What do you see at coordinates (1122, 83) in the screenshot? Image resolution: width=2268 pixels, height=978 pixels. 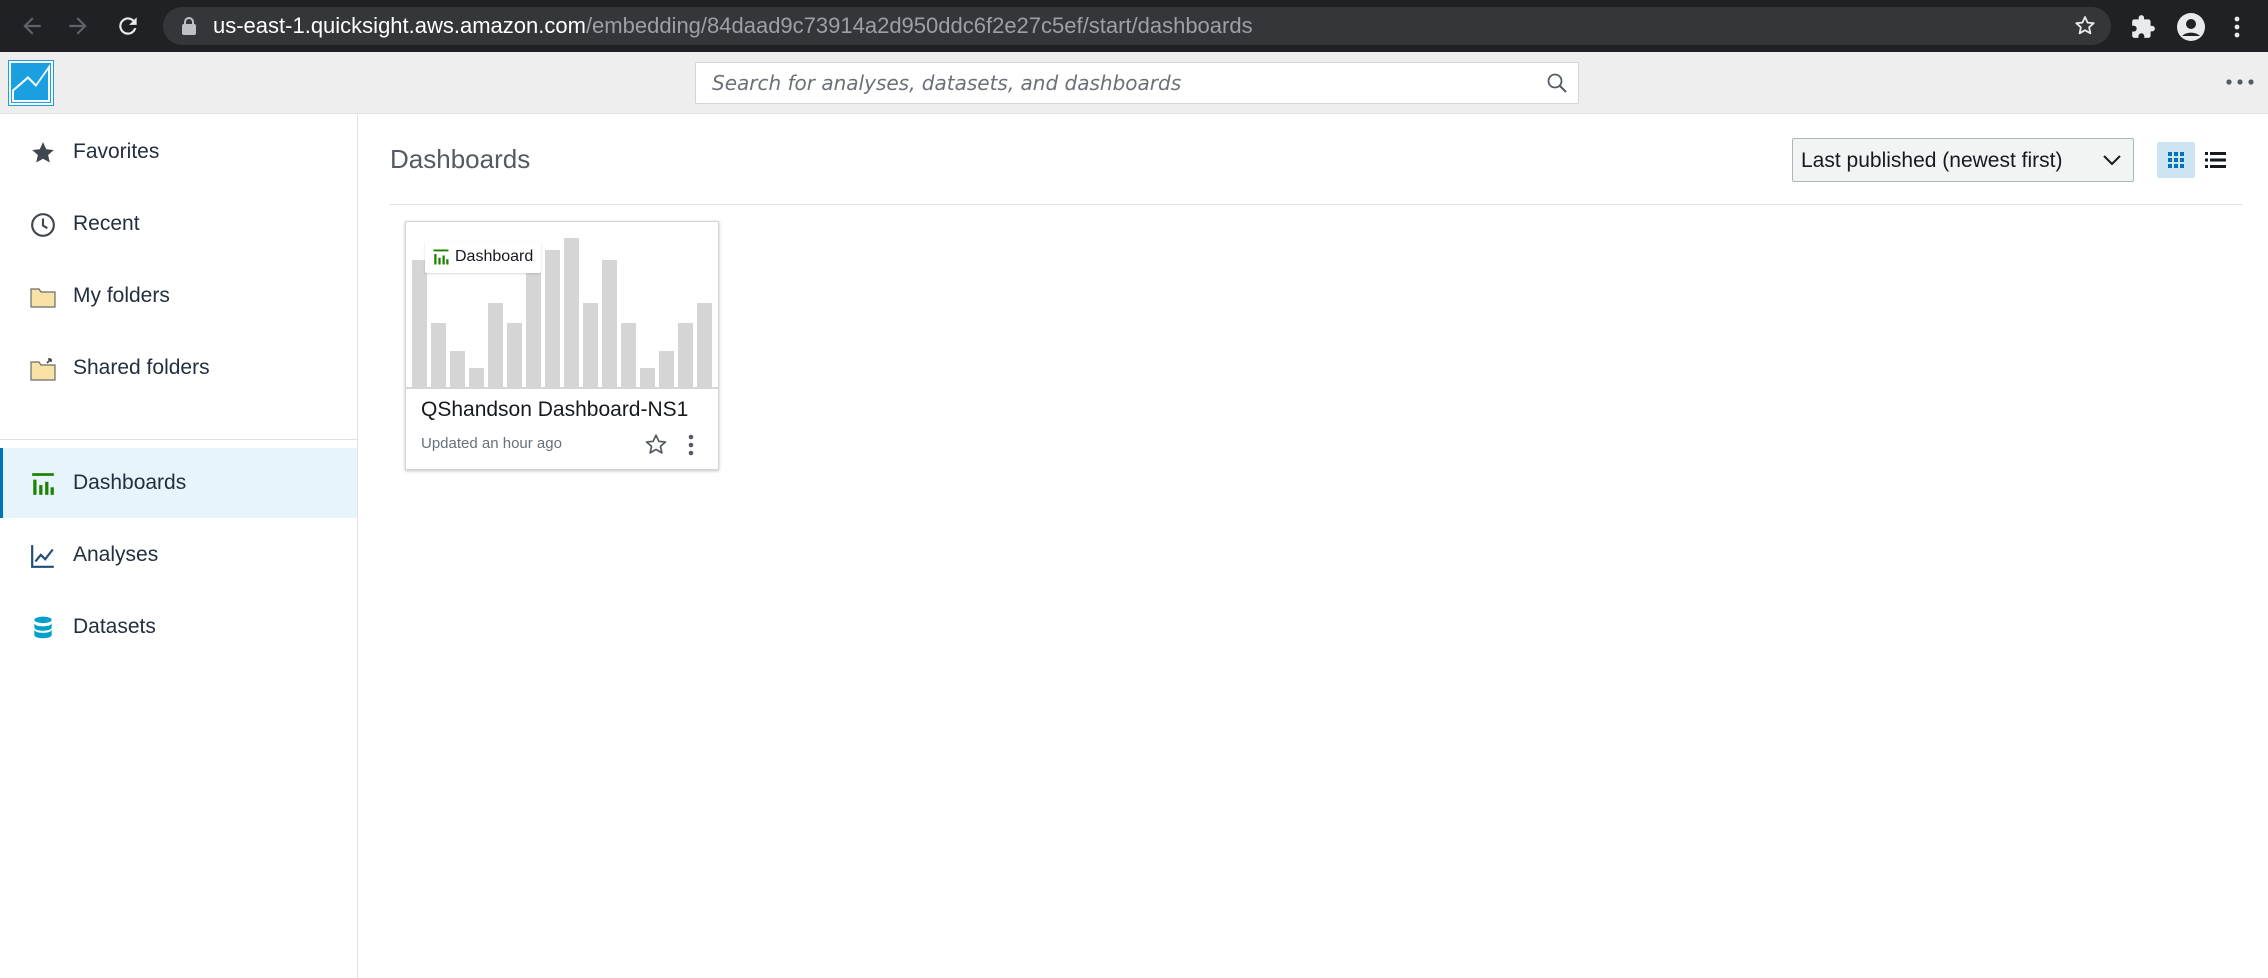 I see `search-input` at bounding box center [1122, 83].